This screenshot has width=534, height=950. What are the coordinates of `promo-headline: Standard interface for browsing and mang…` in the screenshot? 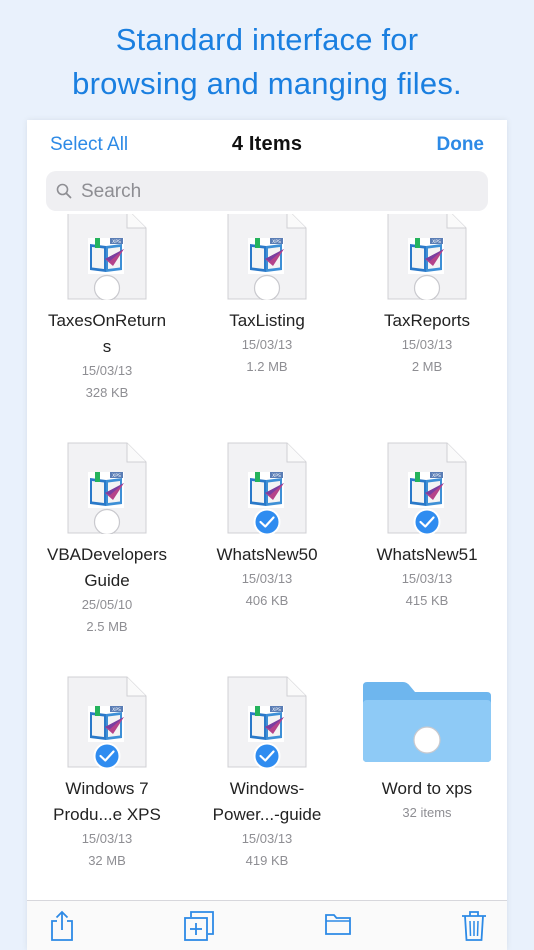 It's located at (267, 62).